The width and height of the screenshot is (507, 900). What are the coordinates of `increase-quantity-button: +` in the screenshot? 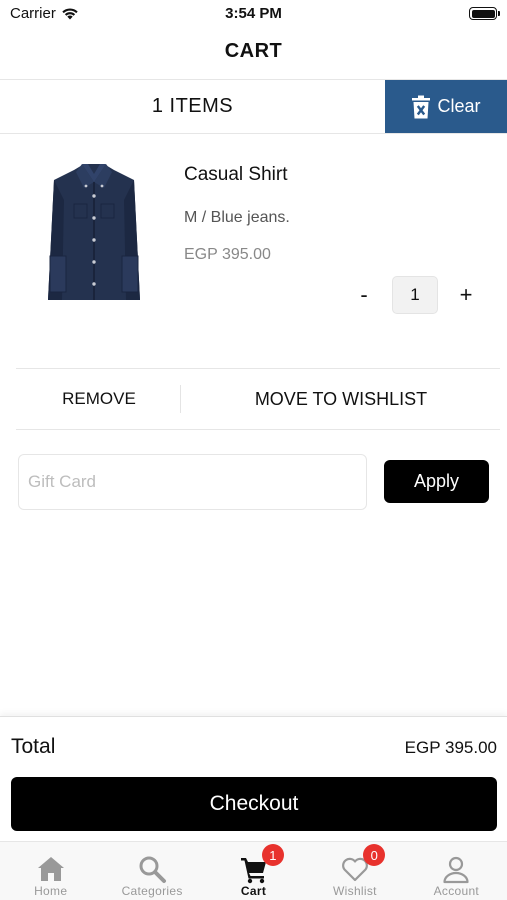 It's located at (466, 295).